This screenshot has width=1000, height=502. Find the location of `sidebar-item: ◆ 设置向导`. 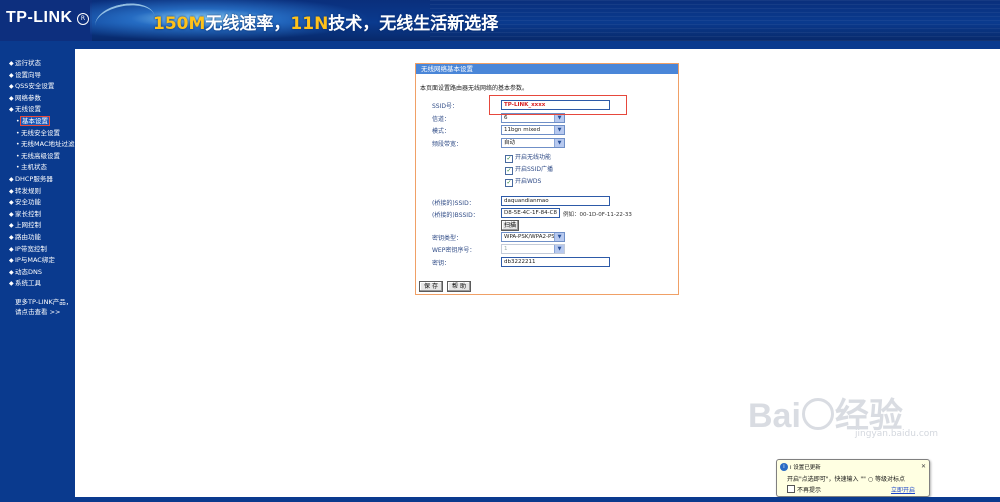

sidebar-item: ◆ 设置向导 is located at coordinates (37, 76).